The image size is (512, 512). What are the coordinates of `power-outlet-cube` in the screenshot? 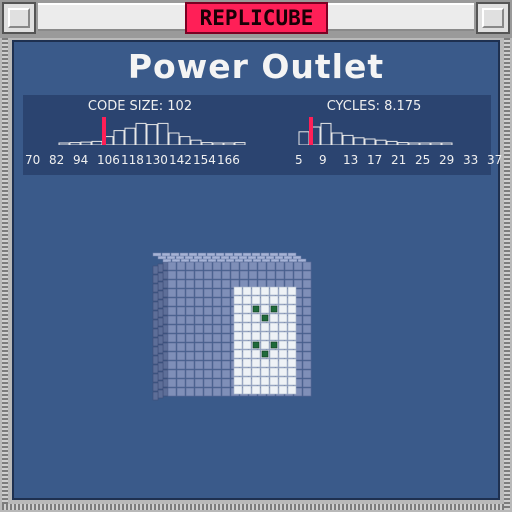 It's located at (232, 326).